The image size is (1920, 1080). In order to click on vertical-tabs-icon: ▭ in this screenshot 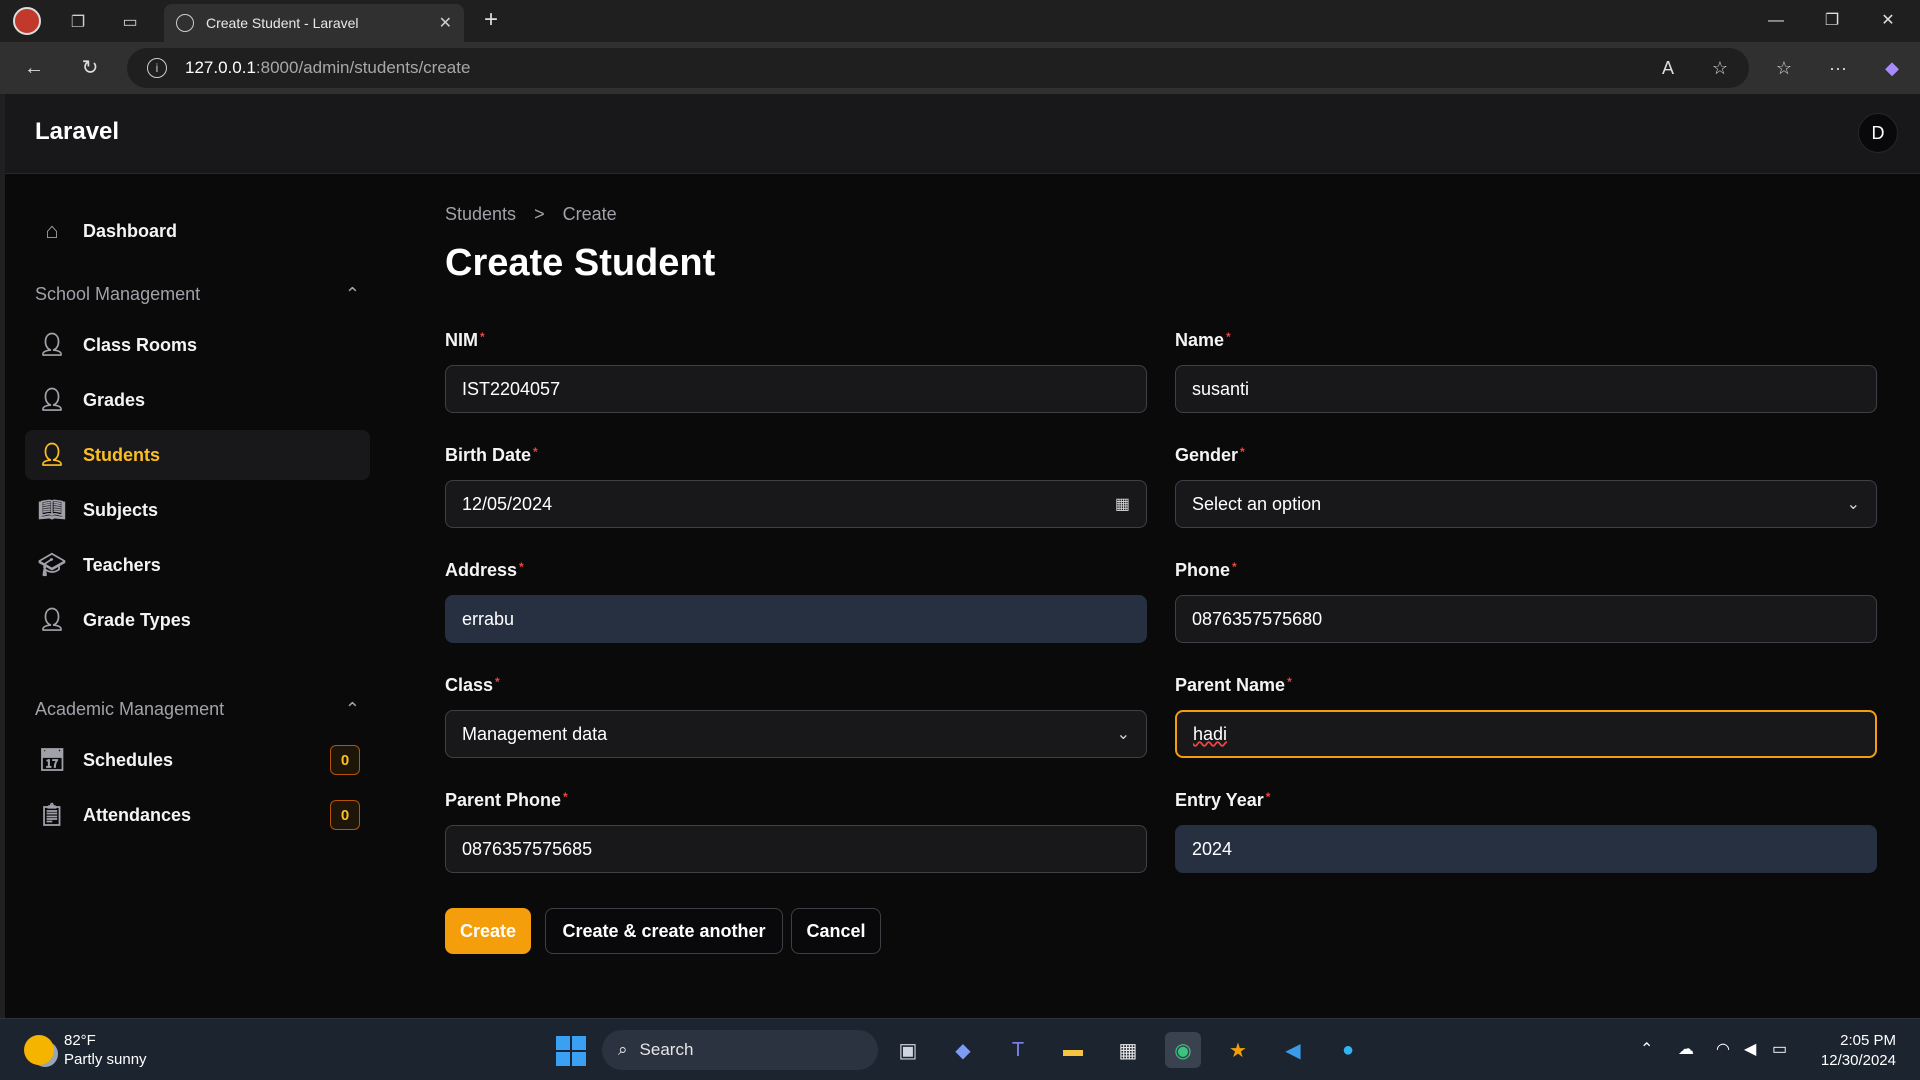, I will do `click(130, 22)`.